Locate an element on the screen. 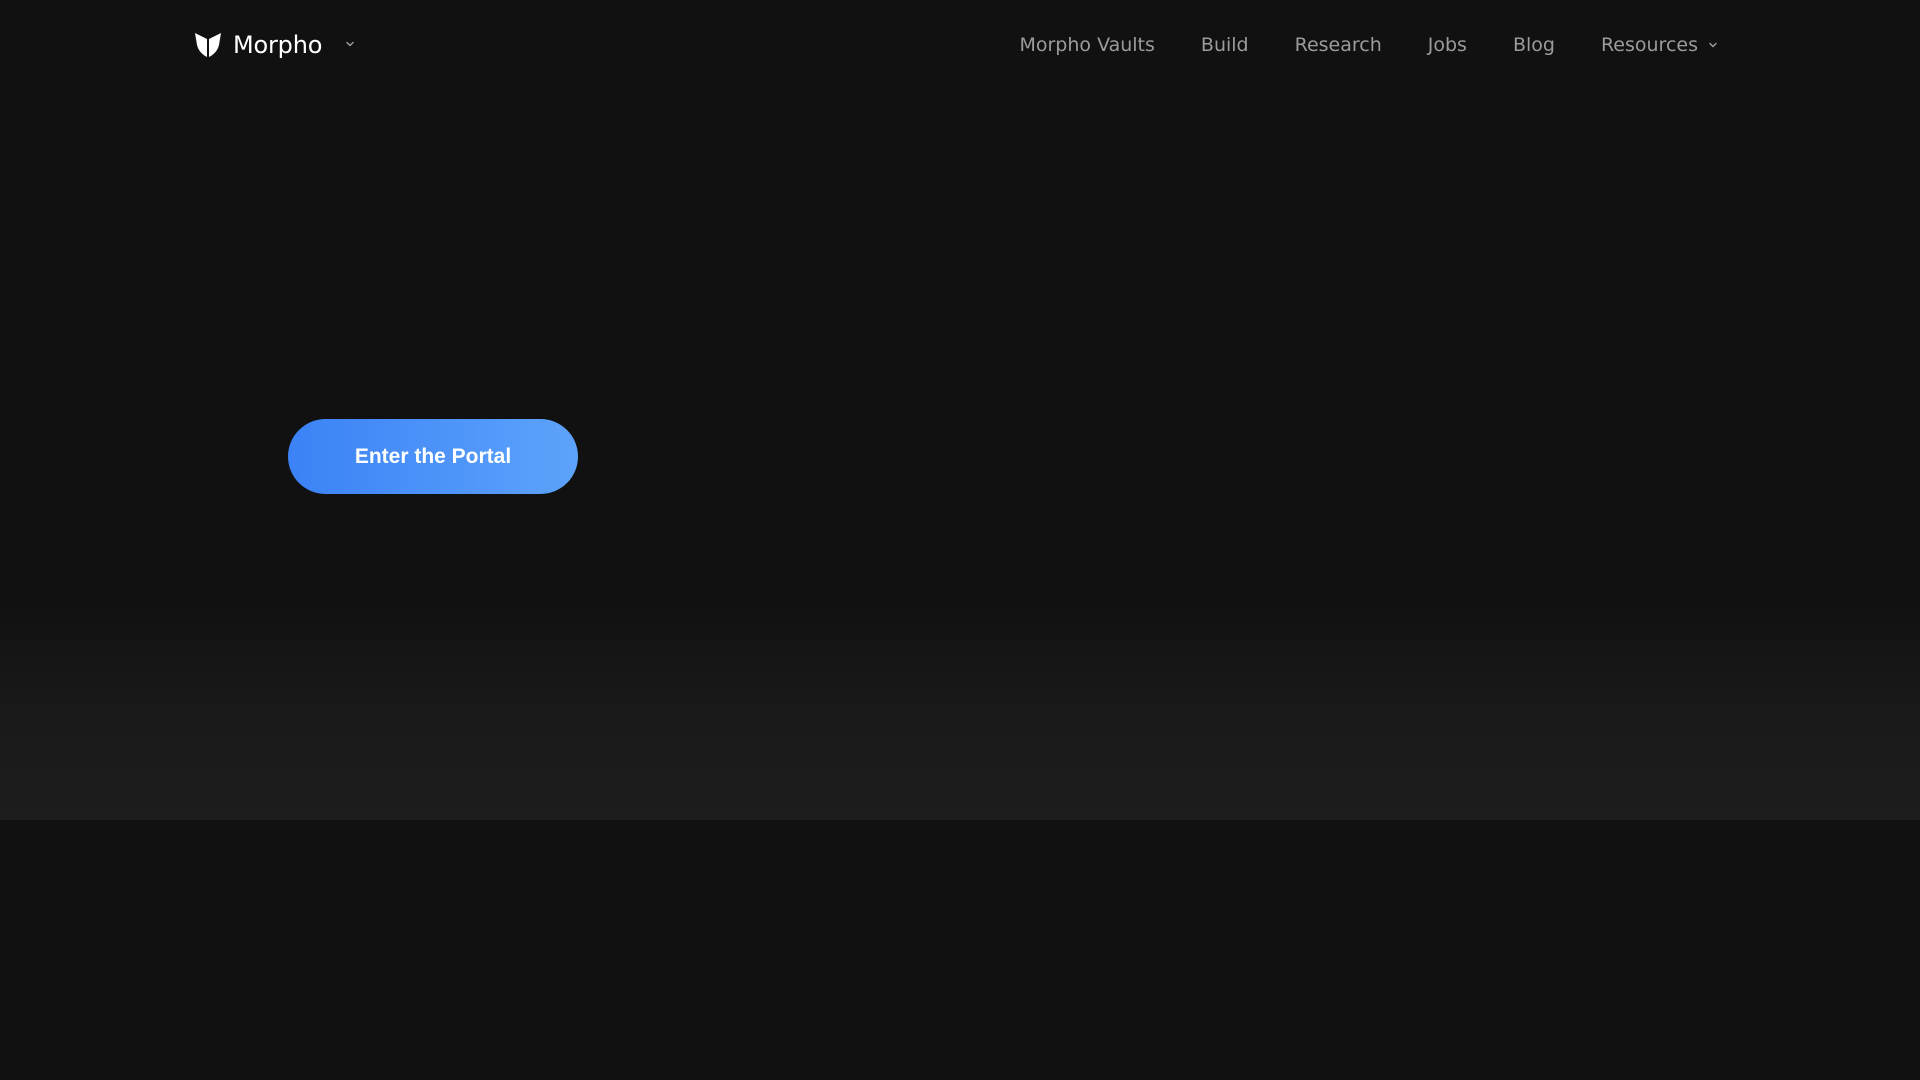 Image resolution: width=1920 pixels, height=1080 pixels. nav-item-resources: Resources is located at coordinates (1660, 45).